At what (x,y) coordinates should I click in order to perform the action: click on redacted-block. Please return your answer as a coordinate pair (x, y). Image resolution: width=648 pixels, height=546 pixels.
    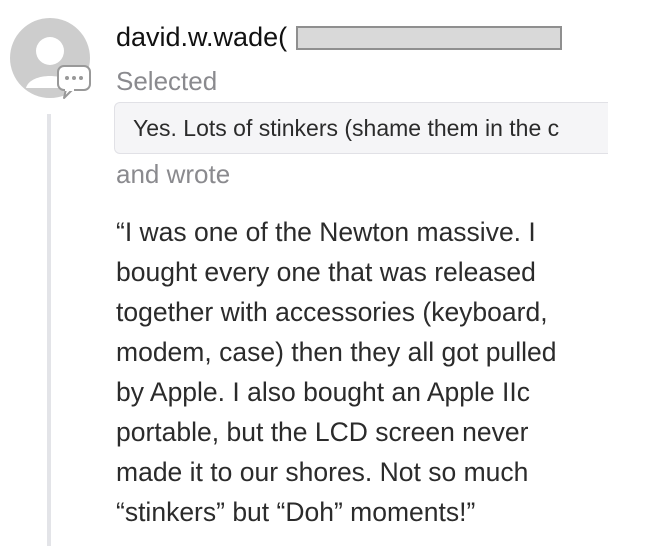
    Looking at the image, I should click on (429, 38).